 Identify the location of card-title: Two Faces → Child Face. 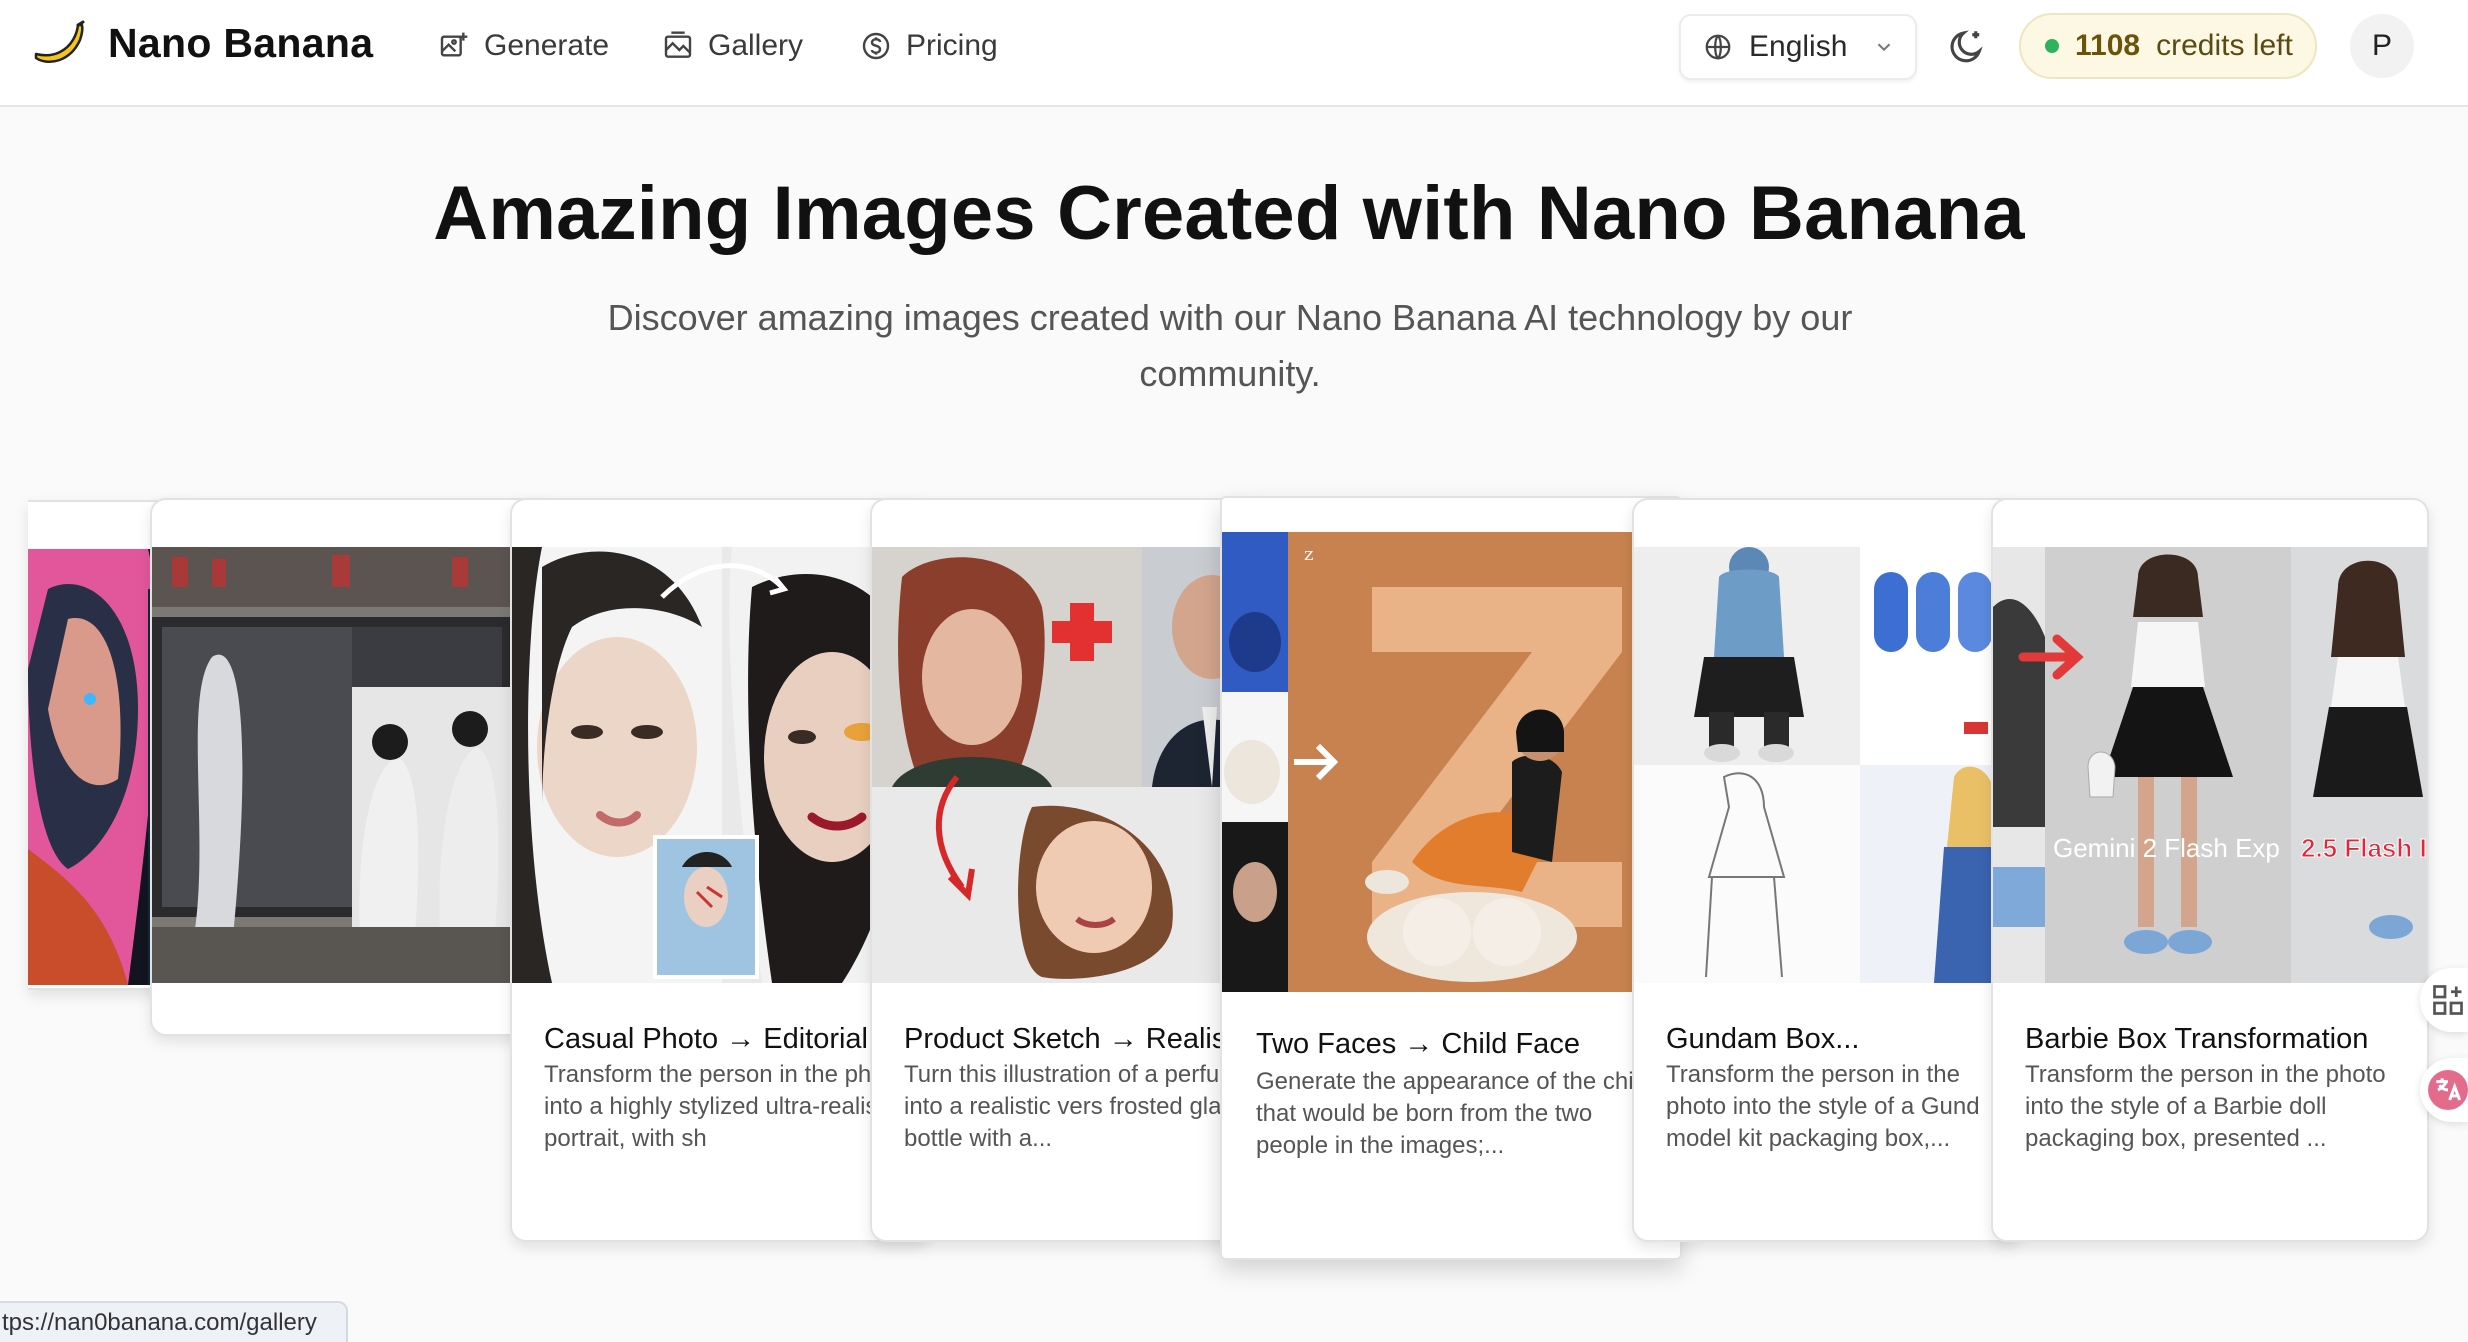
(1418, 1044).